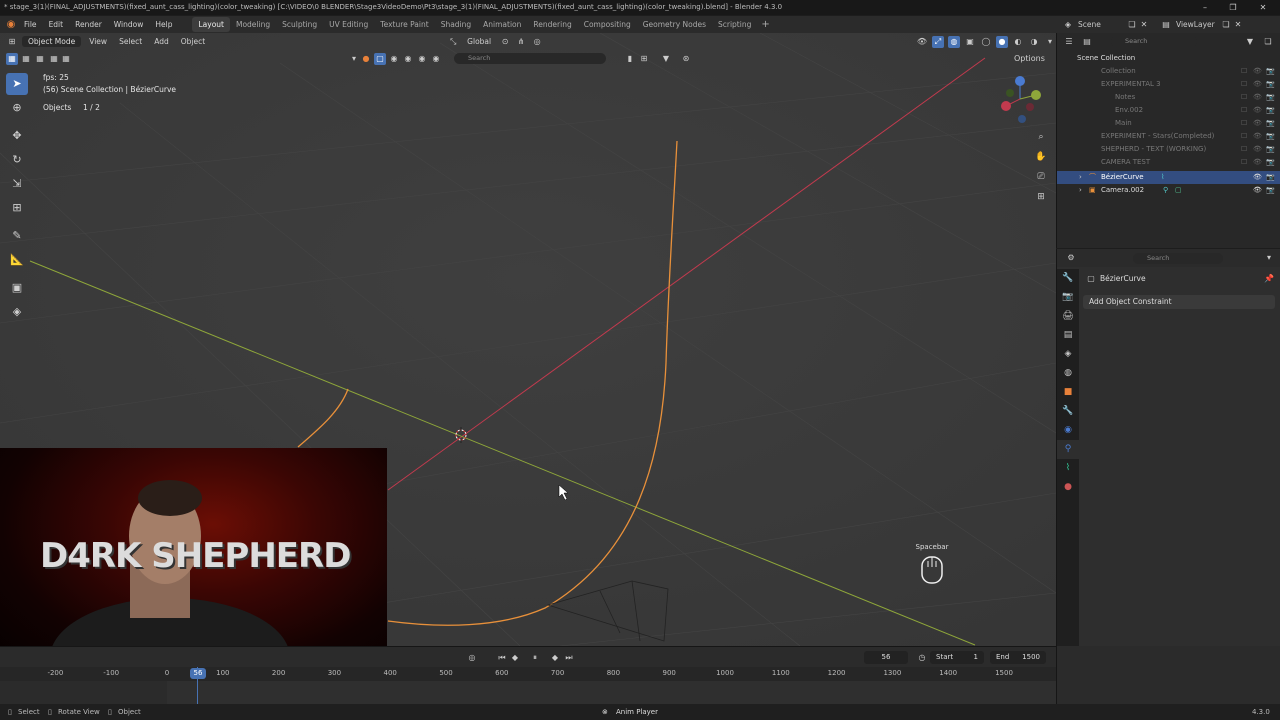 The image size is (1280, 720). Describe the element at coordinates (17, 236) in the screenshot. I see `annotate-tool-icon: ✎` at that location.